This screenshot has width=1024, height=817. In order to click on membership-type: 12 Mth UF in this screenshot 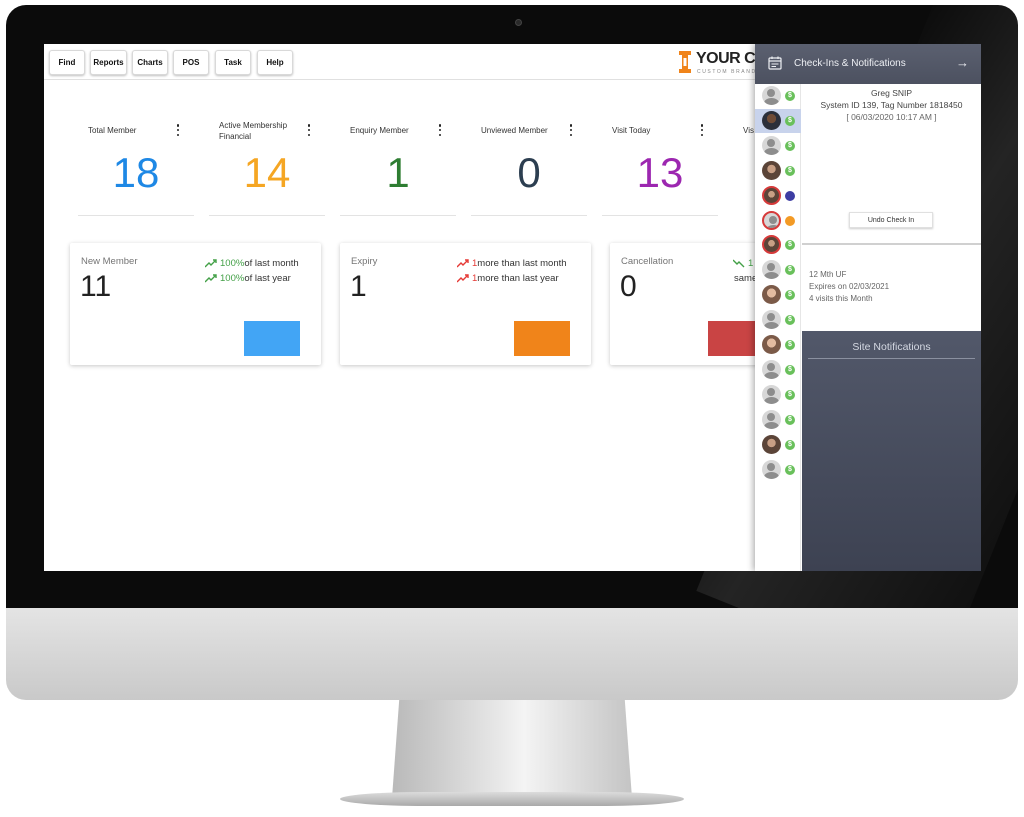, I will do `click(828, 274)`.